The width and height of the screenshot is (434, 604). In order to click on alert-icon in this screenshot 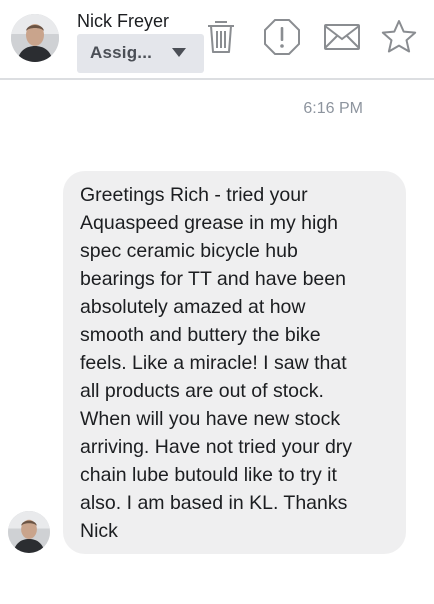, I will do `click(282, 37)`.